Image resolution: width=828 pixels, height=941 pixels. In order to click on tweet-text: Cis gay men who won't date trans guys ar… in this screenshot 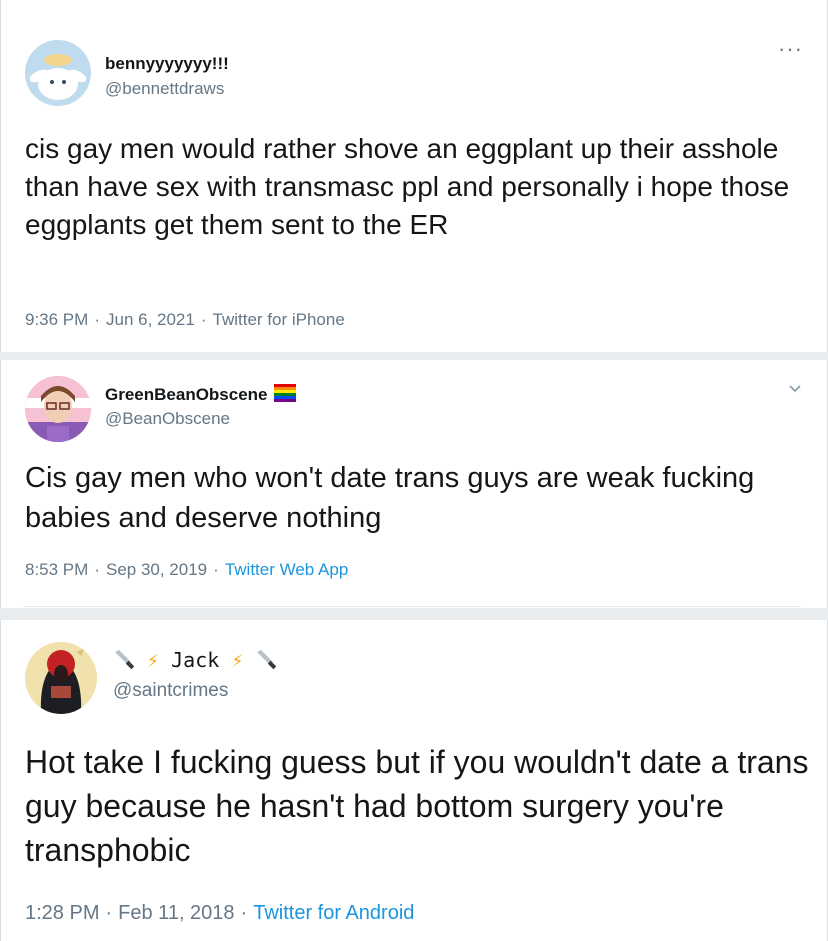, I will do `click(390, 498)`.